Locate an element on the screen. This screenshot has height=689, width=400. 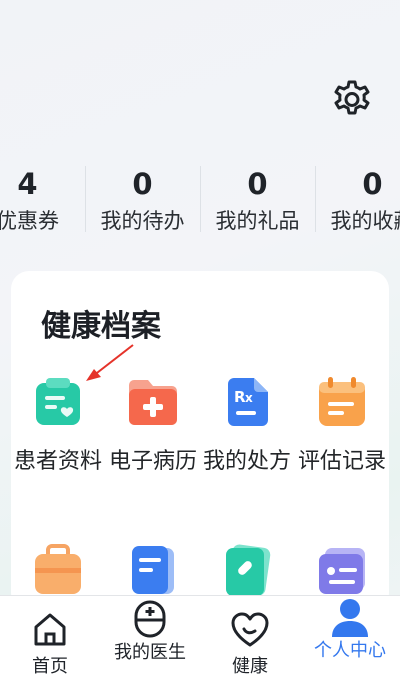
stat-label: 优惠券 is located at coordinates (29, 221).